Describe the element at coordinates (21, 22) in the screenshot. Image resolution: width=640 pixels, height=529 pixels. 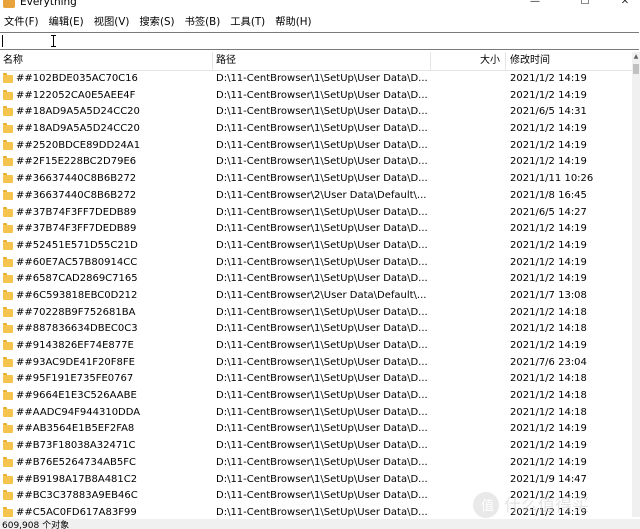
I see `menu-file: 文件(F)` at that location.